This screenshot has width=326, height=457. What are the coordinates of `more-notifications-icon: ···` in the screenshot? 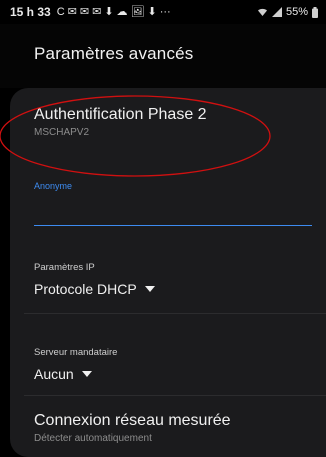 It's located at (165, 11).